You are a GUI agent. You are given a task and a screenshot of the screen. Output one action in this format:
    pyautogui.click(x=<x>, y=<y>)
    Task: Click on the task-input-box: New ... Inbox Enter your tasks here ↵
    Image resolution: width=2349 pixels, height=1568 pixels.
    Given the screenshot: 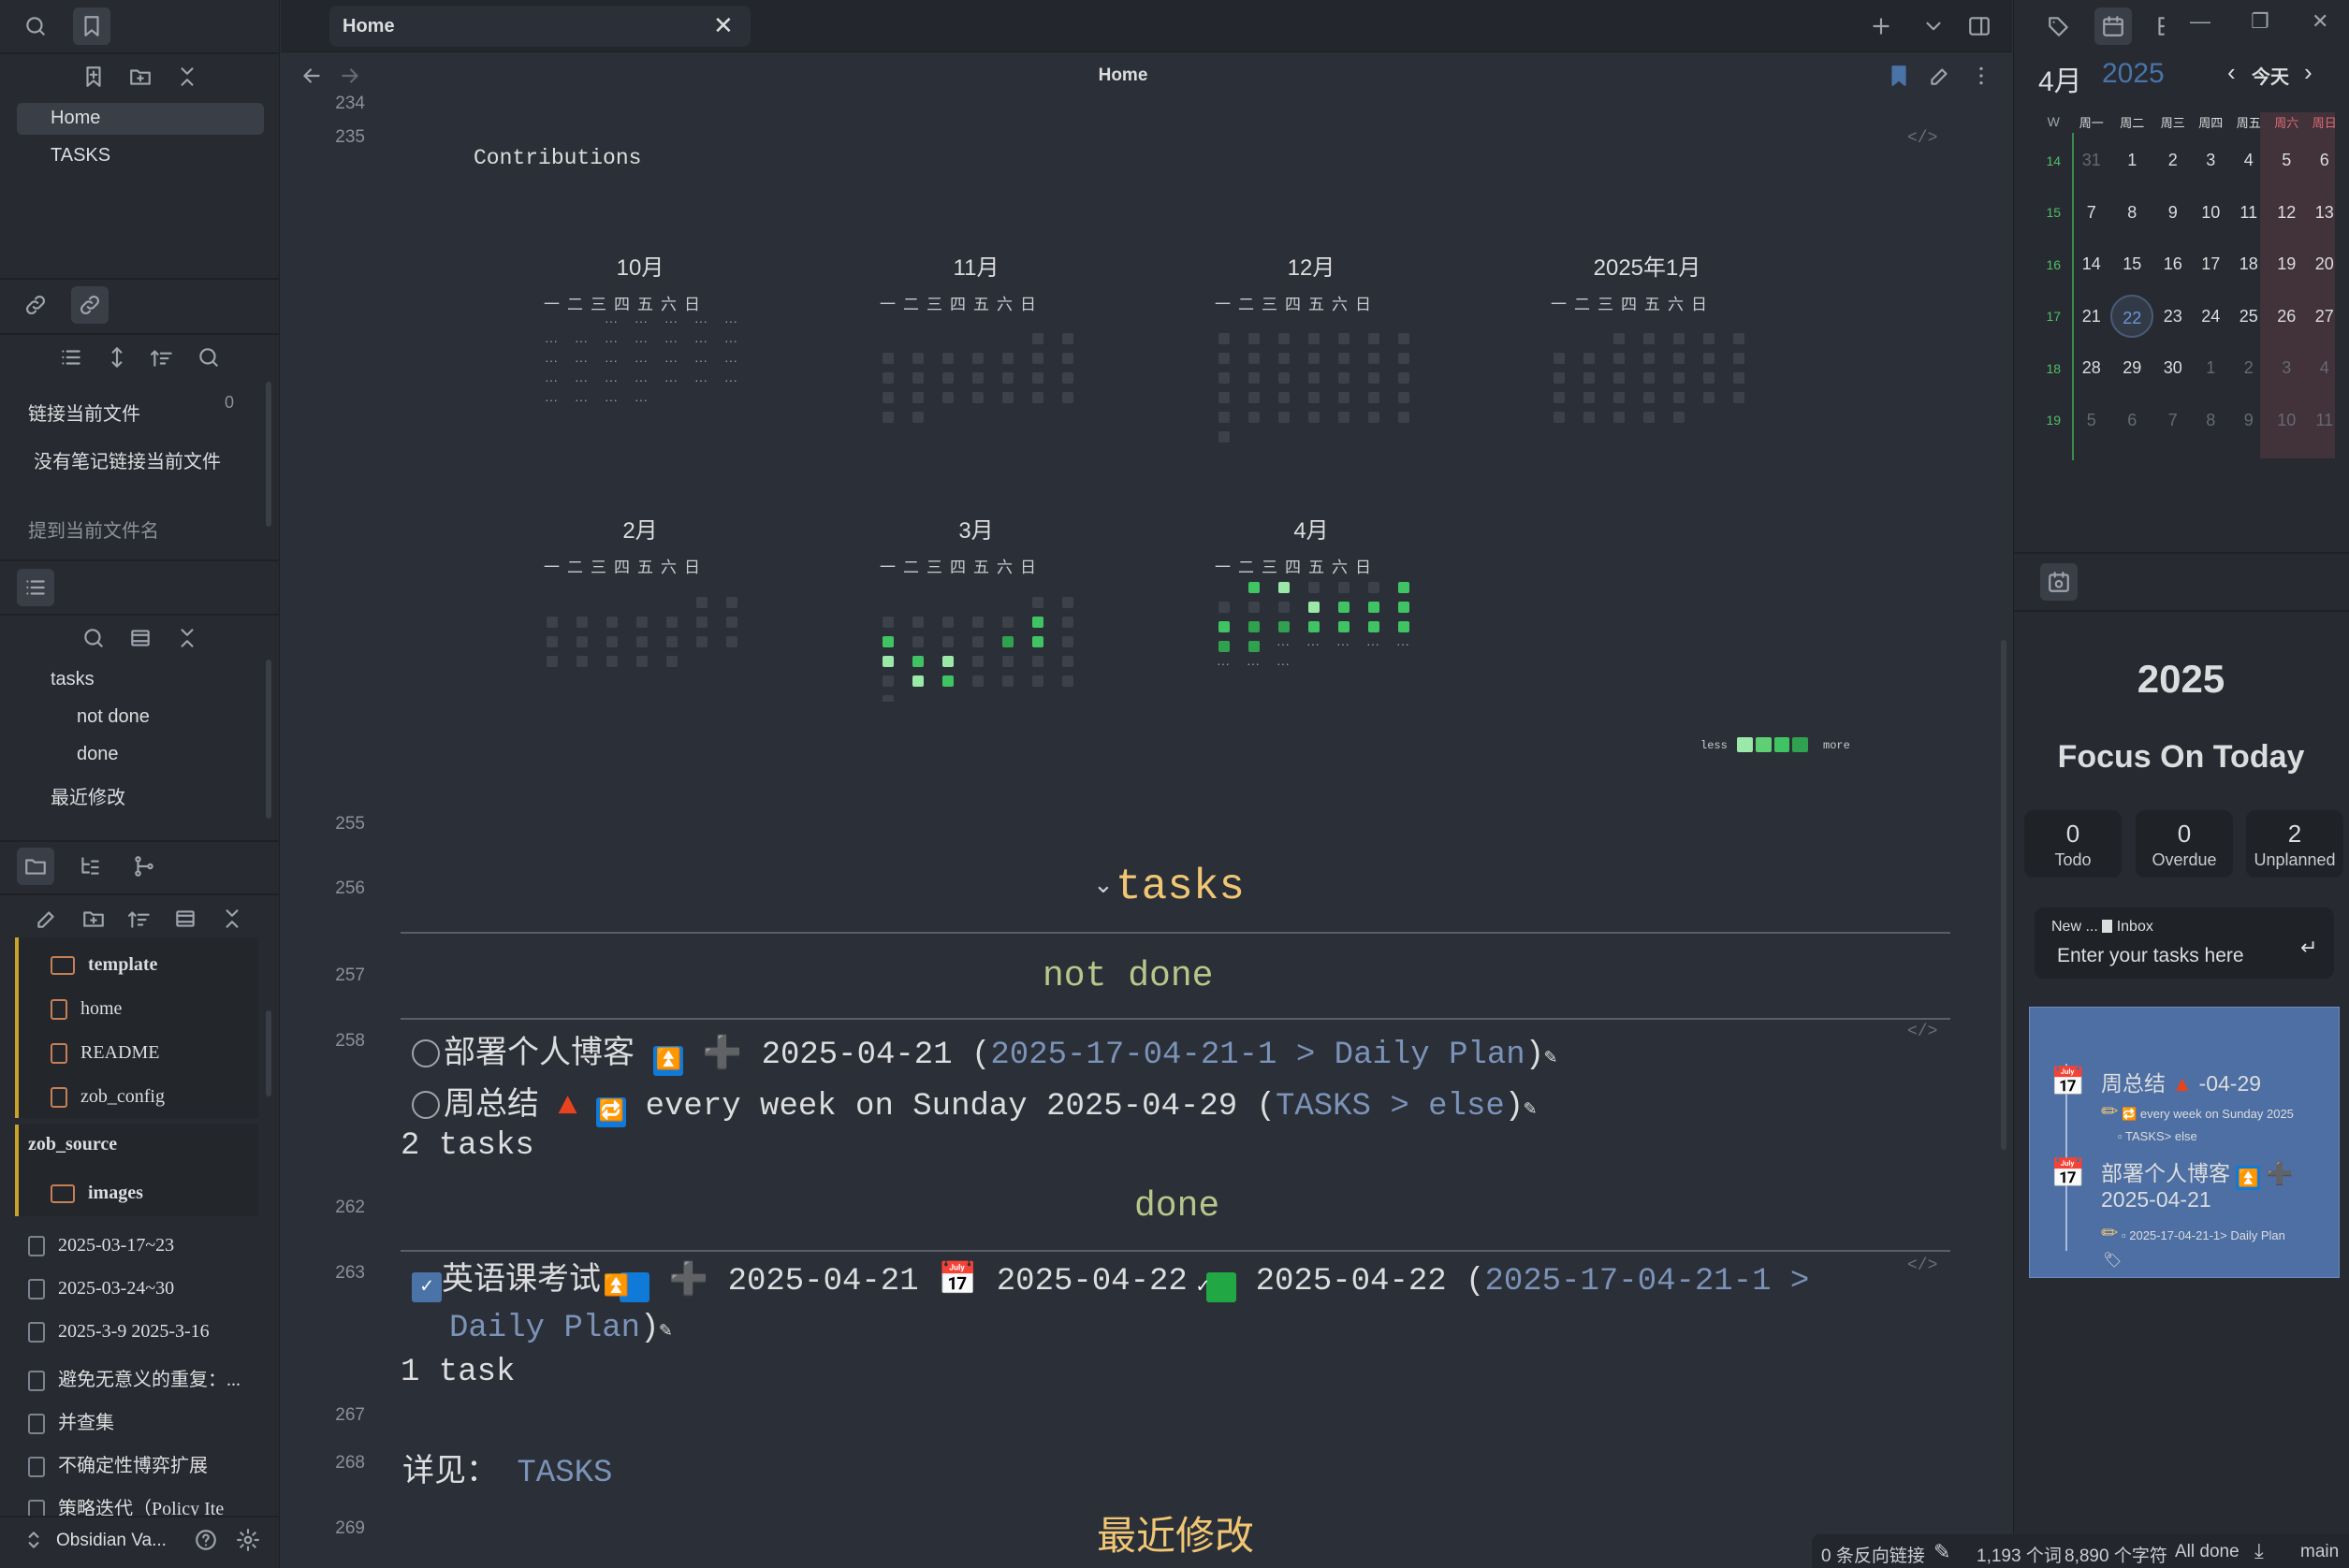 What is the action you would take?
    pyautogui.click(x=2184, y=943)
    